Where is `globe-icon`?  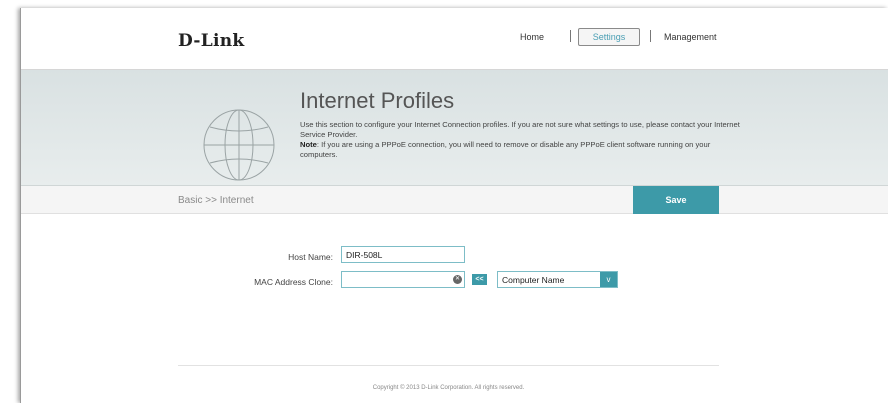
globe-icon is located at coordinates (239, 145).